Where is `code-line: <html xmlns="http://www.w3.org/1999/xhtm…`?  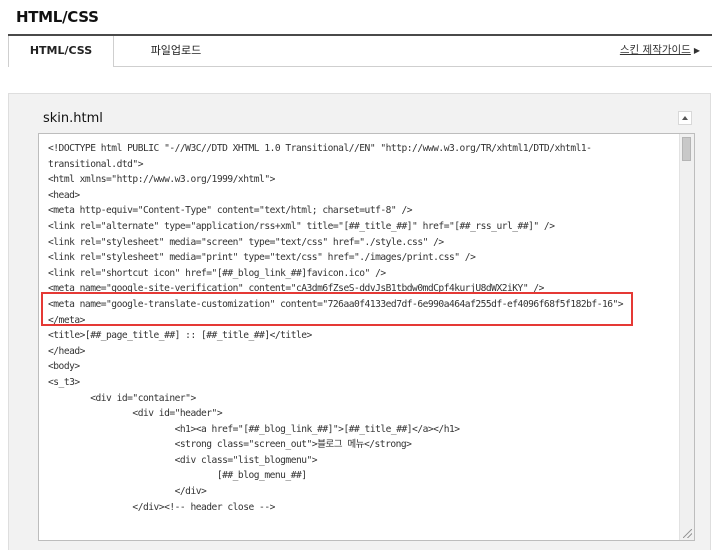
code-line: <html xmlns="http://www.w3.org/1999/xhtm… is located at coordinates (161, 180).